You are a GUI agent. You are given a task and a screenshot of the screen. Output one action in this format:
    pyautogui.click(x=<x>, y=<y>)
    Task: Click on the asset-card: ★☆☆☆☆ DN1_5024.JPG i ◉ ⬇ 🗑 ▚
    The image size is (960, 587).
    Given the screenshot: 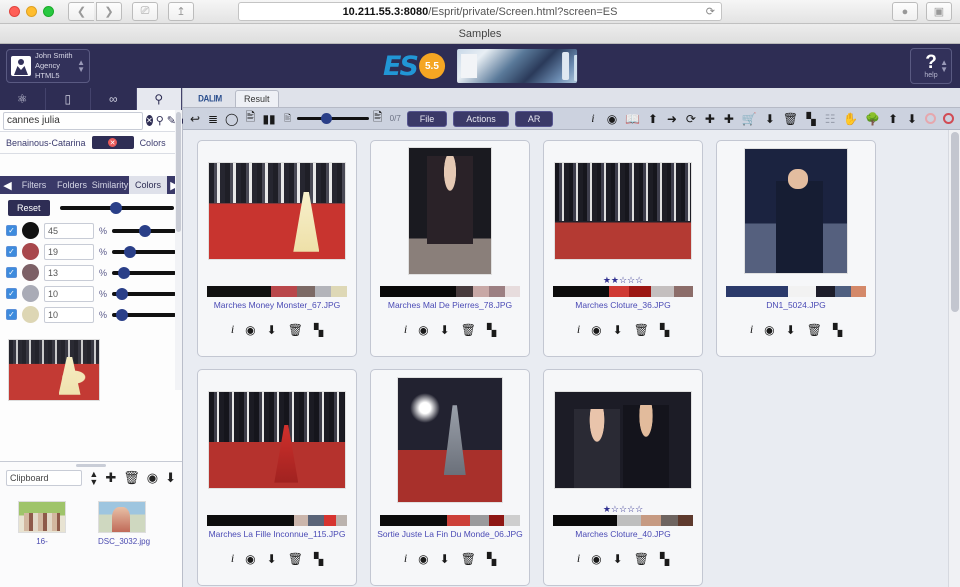 What is the action you would take?
    pyautogui.click(x=796, y=248)
    